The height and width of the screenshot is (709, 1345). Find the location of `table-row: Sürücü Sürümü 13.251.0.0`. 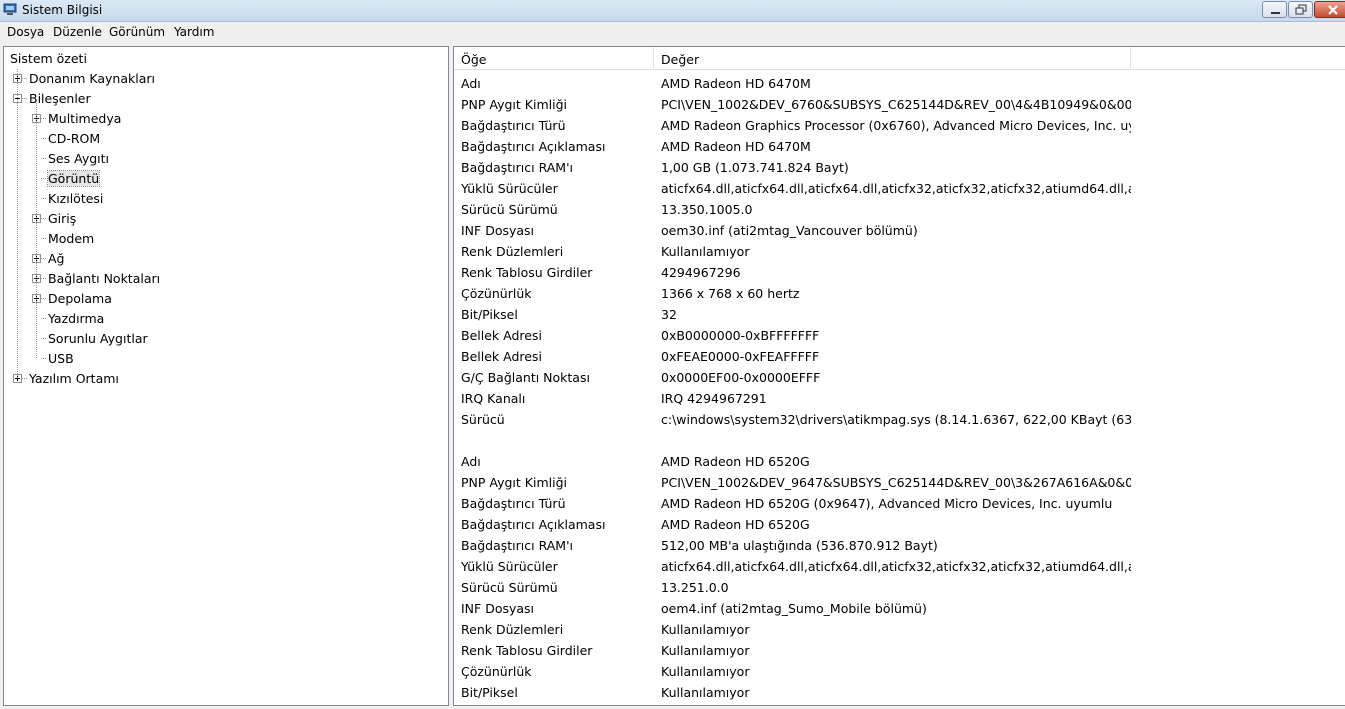

table-row: Sürücü Sürümü 13.251.0.0 is located at coordinates (899, 587).